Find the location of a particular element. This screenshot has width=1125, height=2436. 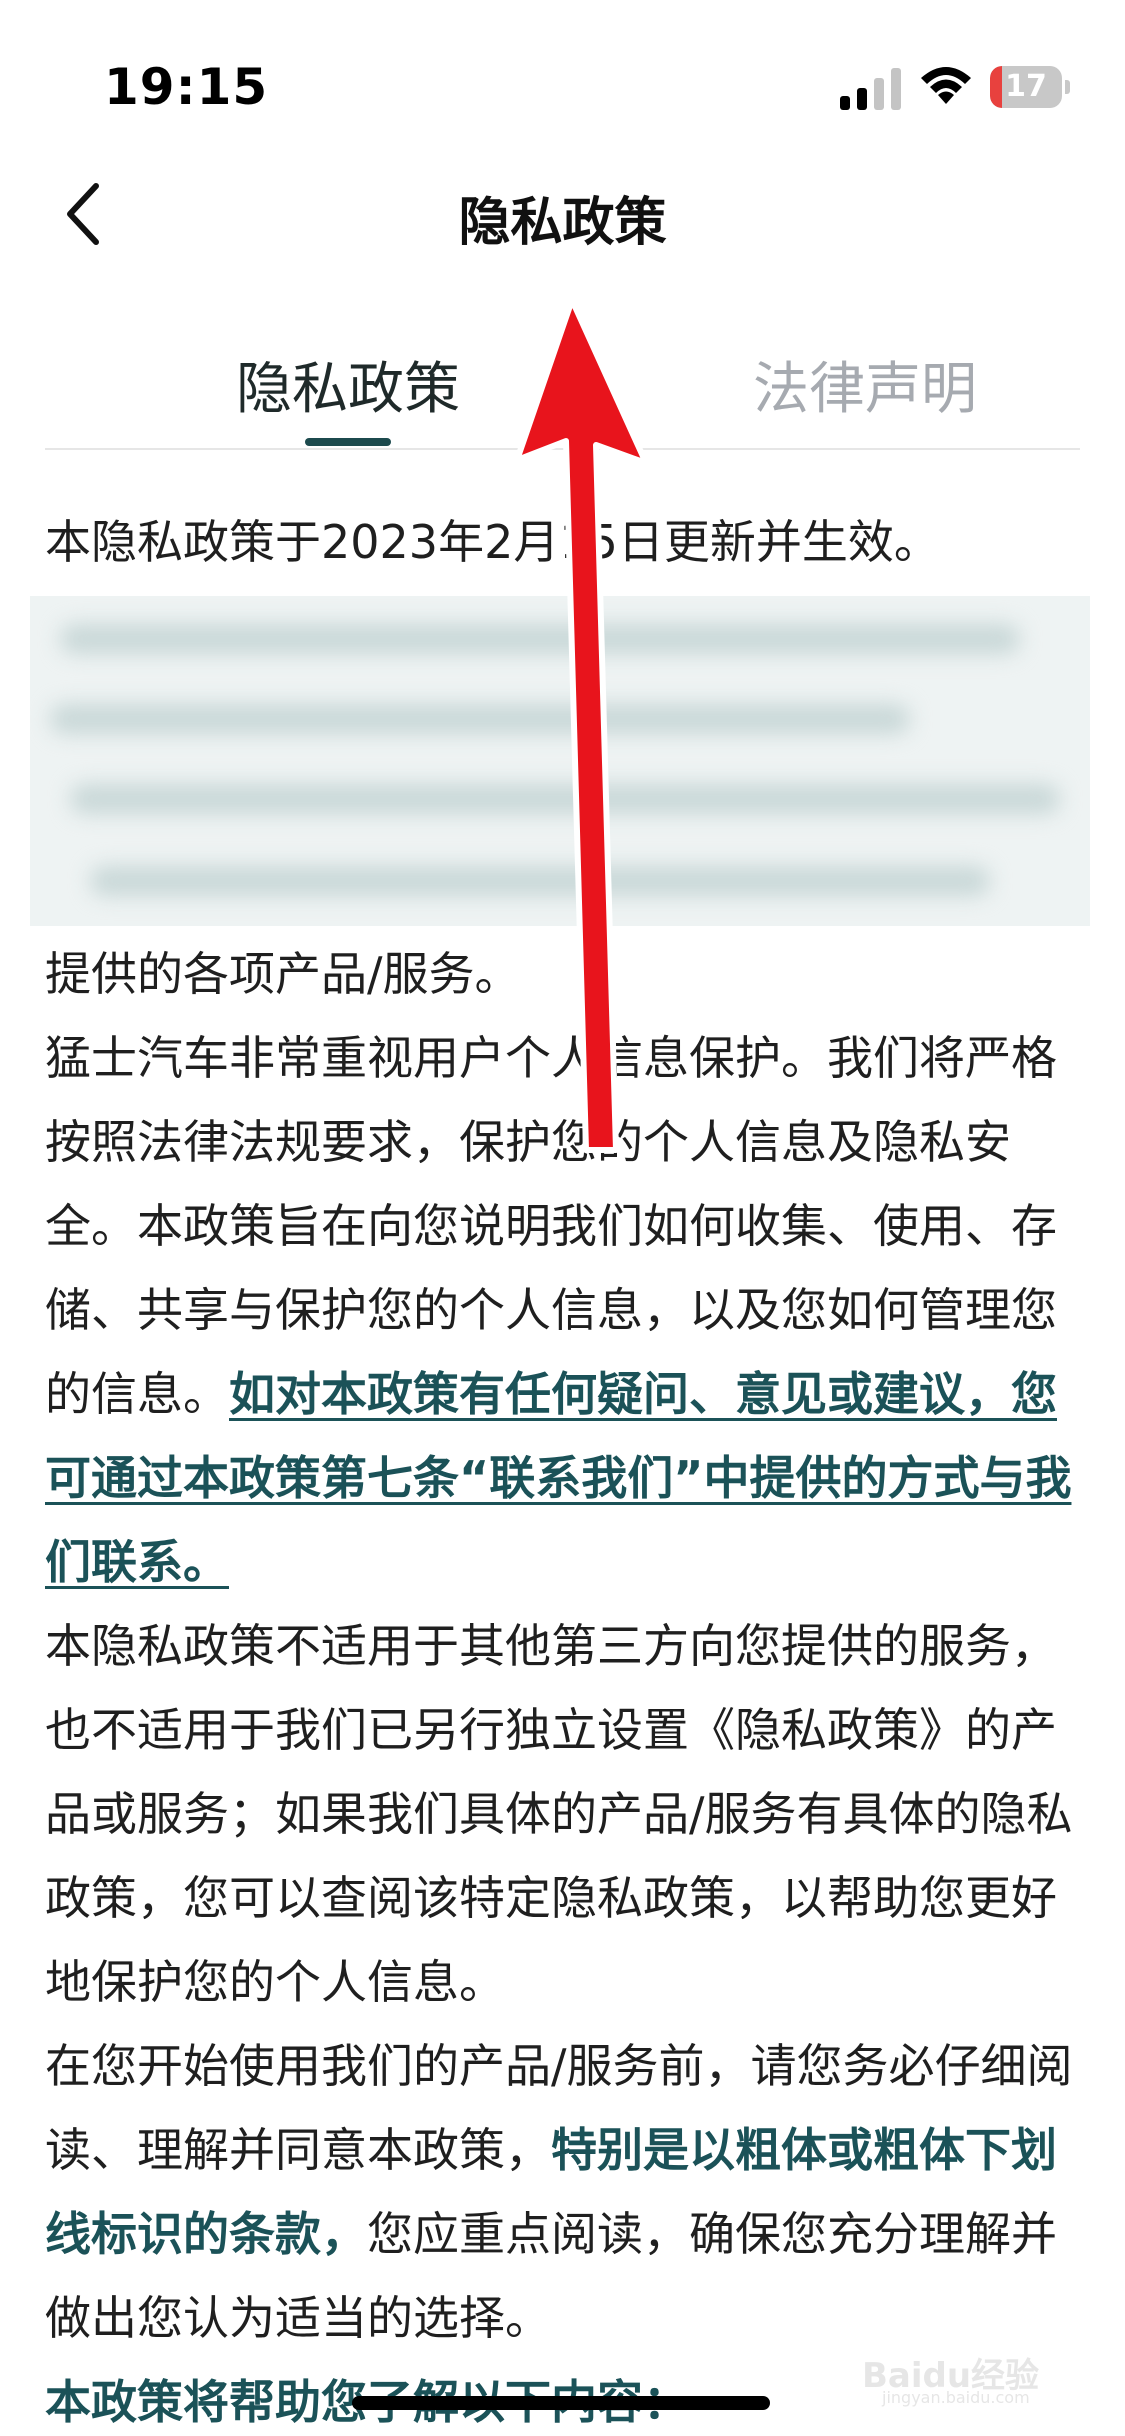

tab-bar: 隐私政策 法律声明 is located at coordinates (562, 390).